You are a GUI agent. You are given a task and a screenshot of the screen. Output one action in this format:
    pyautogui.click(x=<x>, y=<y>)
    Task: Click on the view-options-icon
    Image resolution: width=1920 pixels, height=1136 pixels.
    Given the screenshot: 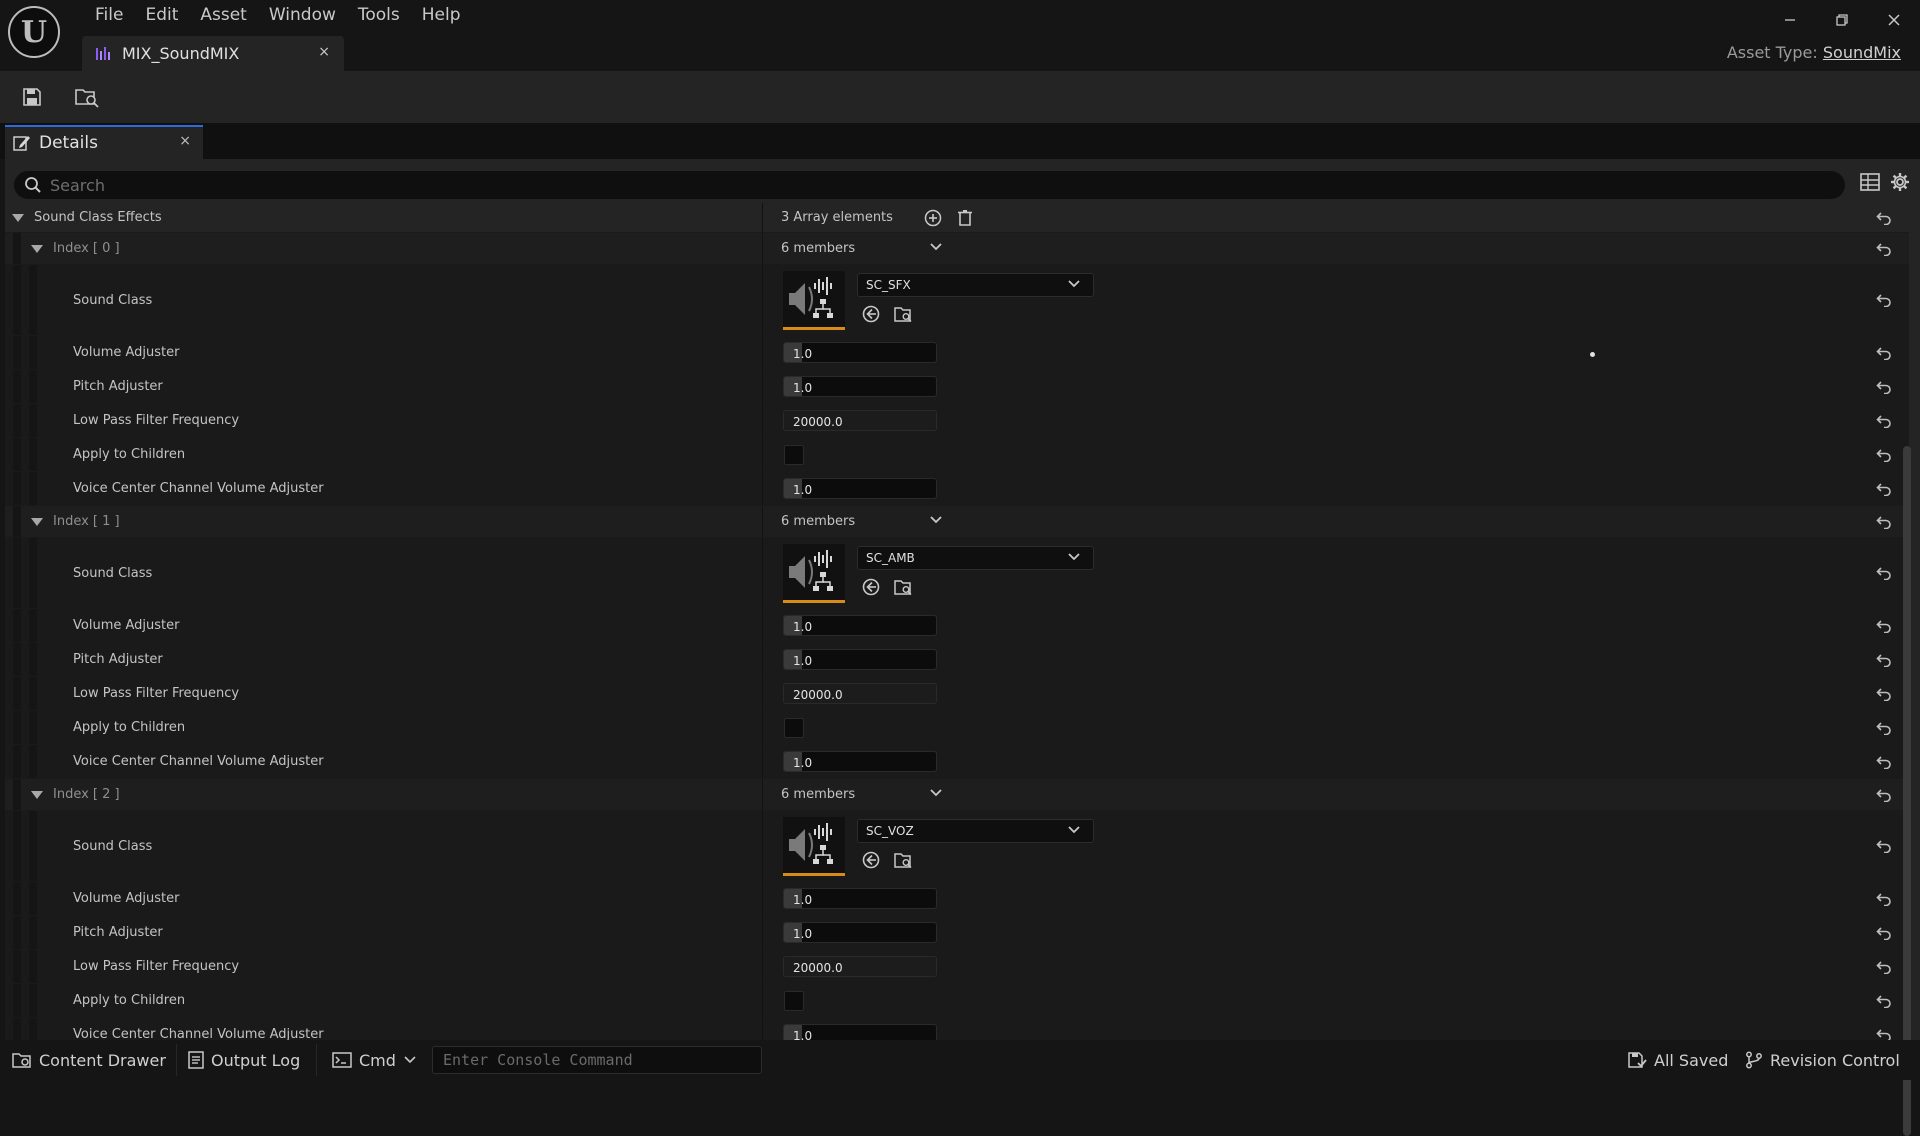 What is the action you would take?
    pyautogui.click(x=1870, y=182)
    